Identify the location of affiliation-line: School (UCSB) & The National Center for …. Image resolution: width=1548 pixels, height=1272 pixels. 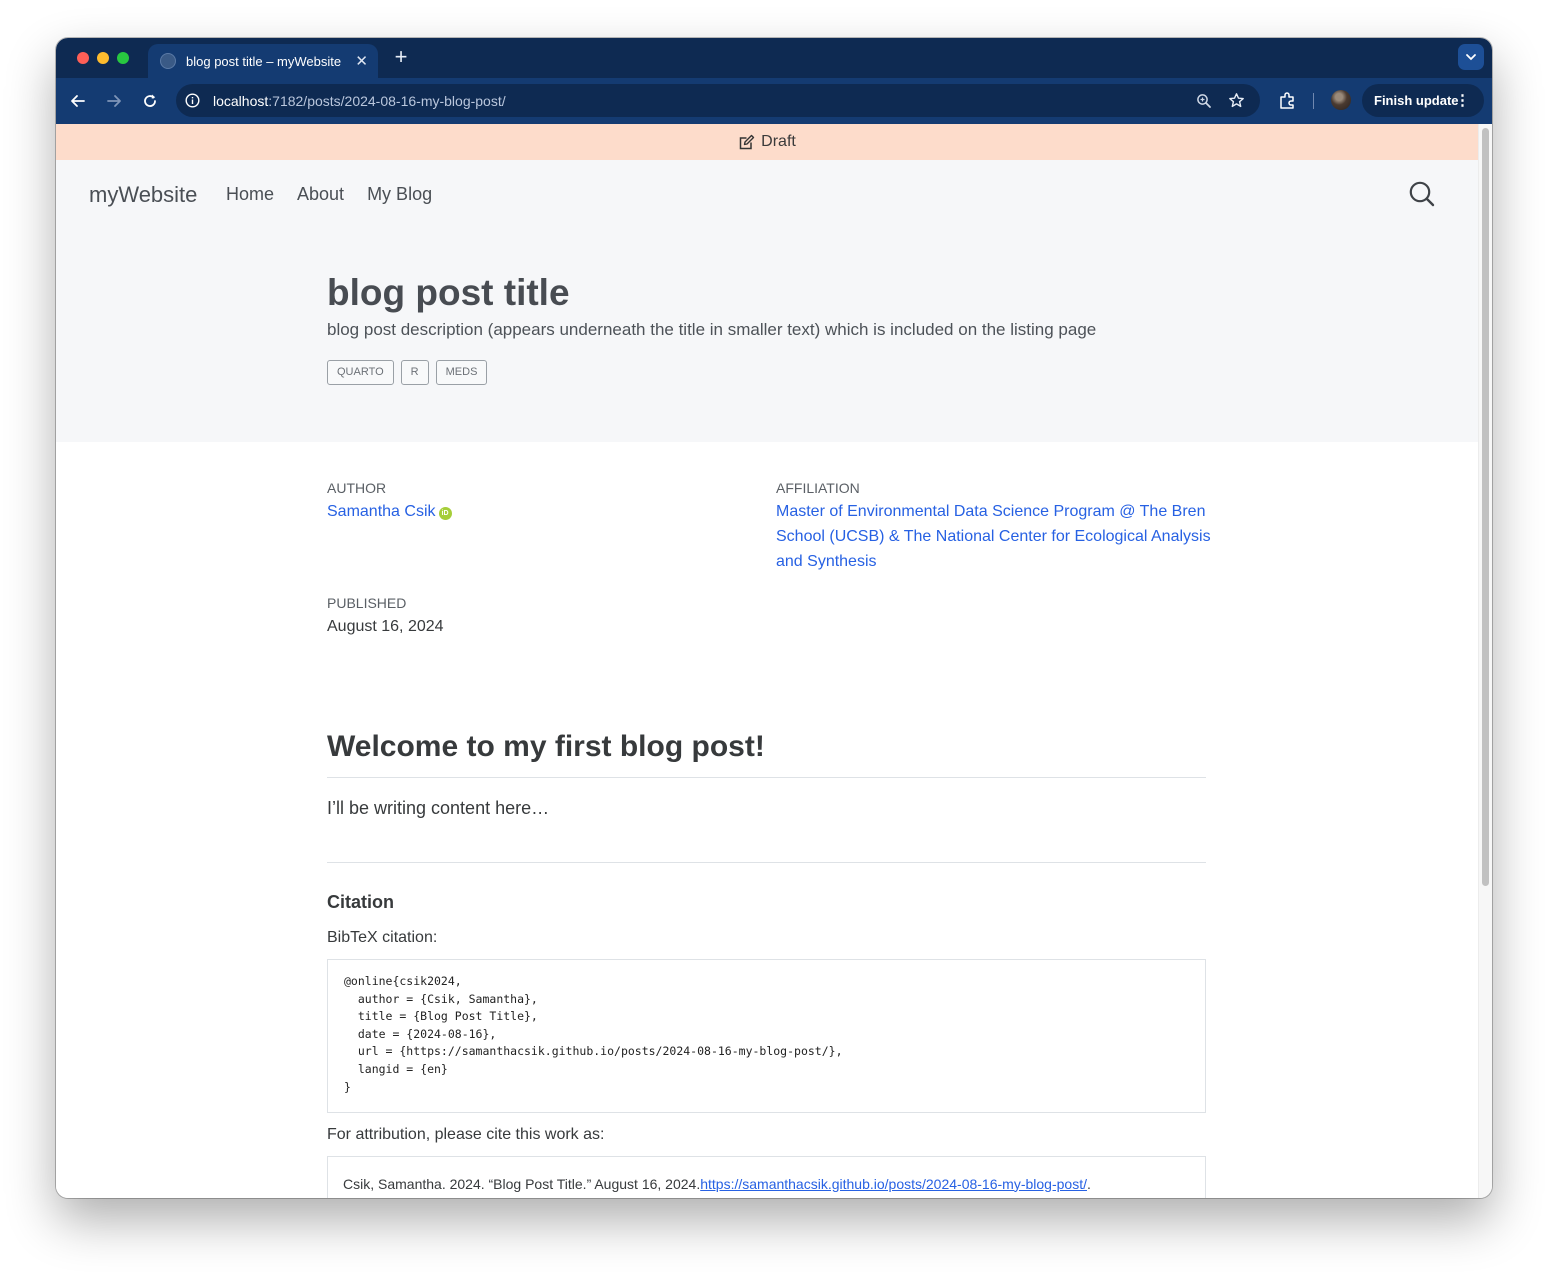
(993, 536).